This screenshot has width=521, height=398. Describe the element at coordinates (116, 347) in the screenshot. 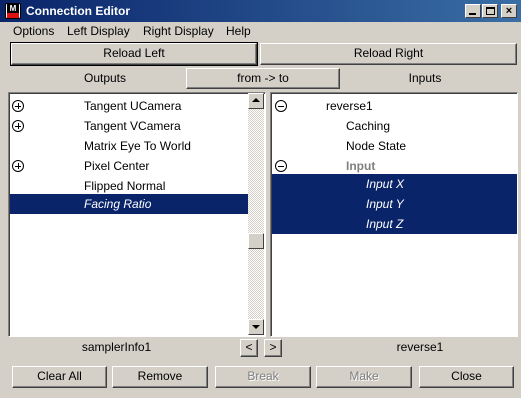

I see `left-node-name: samplerInfo1` at that location.